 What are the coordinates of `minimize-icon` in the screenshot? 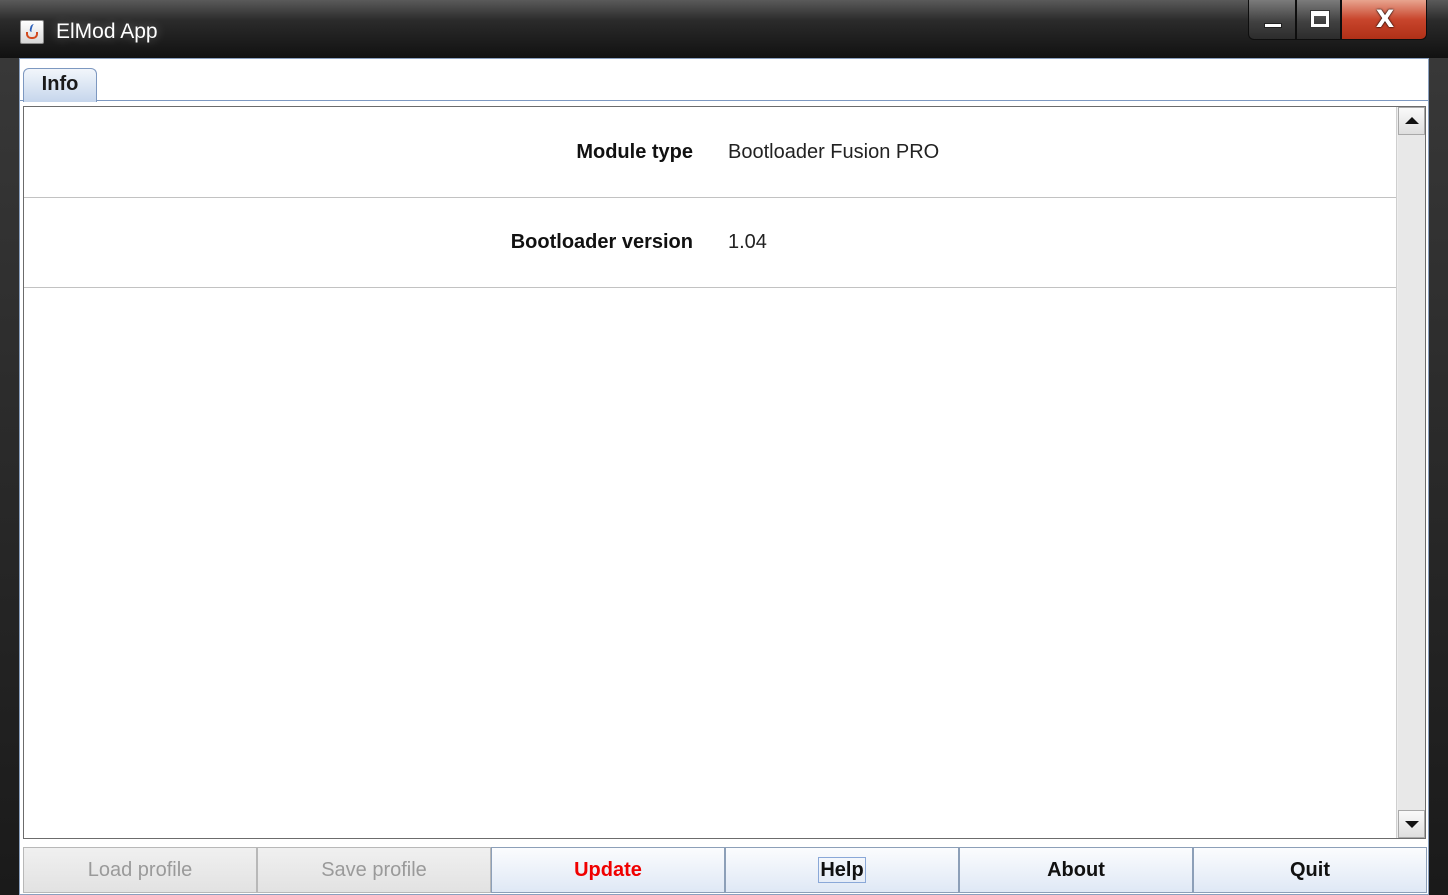 It's located at (1273, 25).